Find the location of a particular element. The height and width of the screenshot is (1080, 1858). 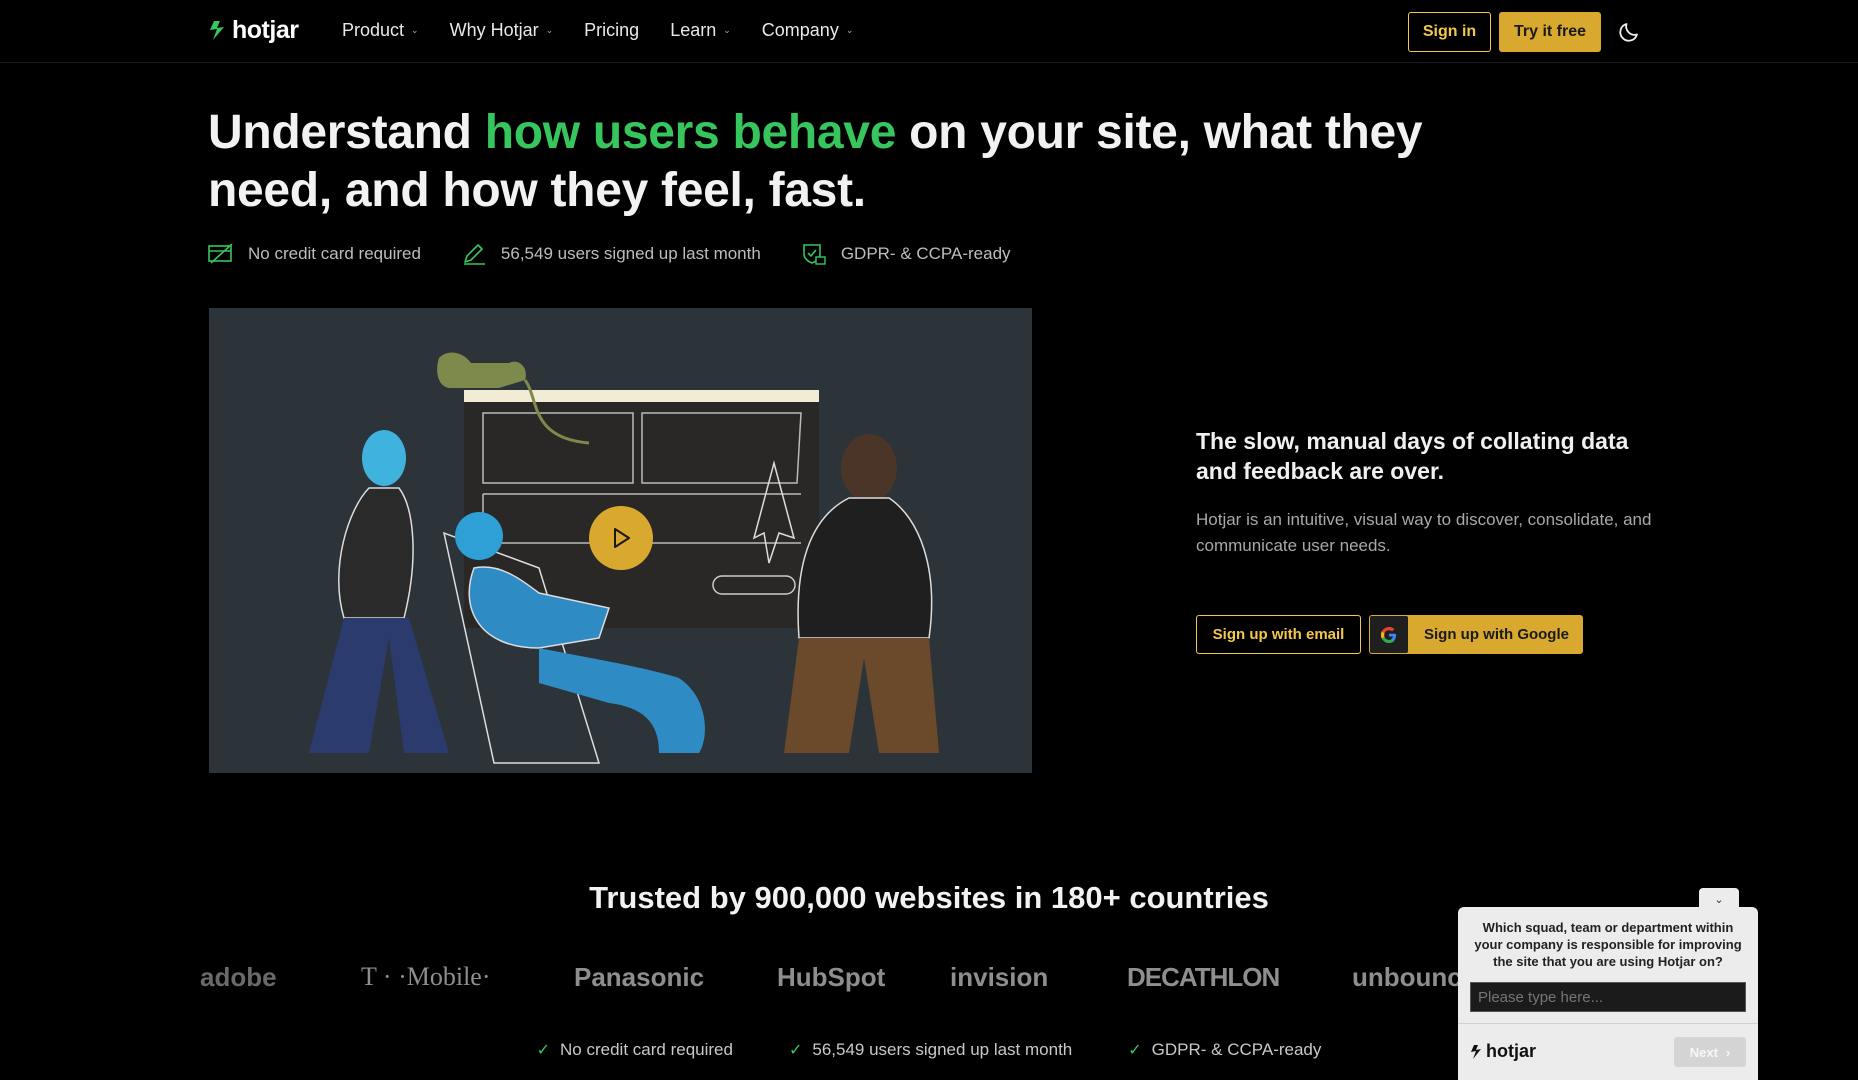

sign-in-button: Sign in is located at coordinates (1449, 32).